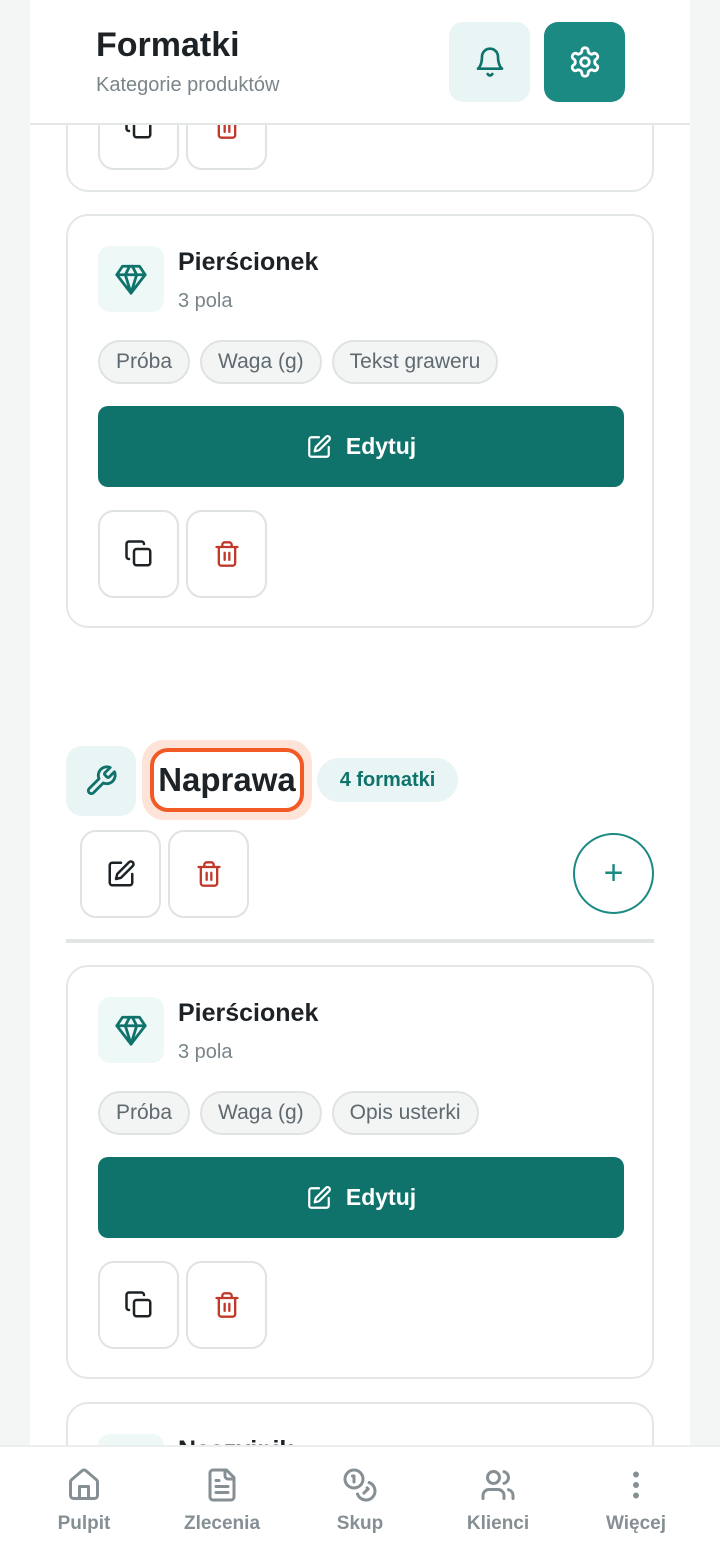 This screenshot has width=720, height=1561. I want to click on wrench-icon, so click(101, 780).